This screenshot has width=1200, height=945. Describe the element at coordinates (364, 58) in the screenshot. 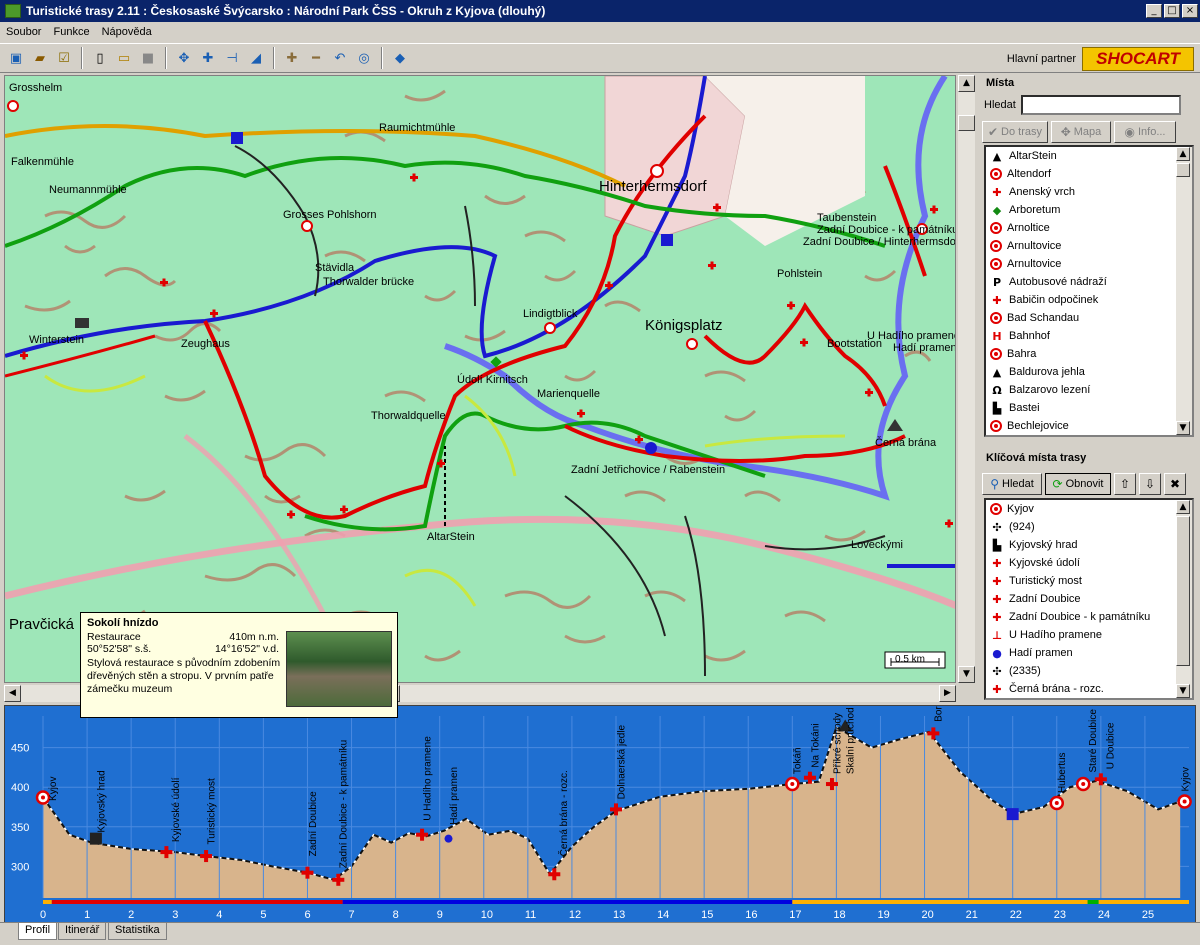

I see `refresh-icon: ◎` at that location.